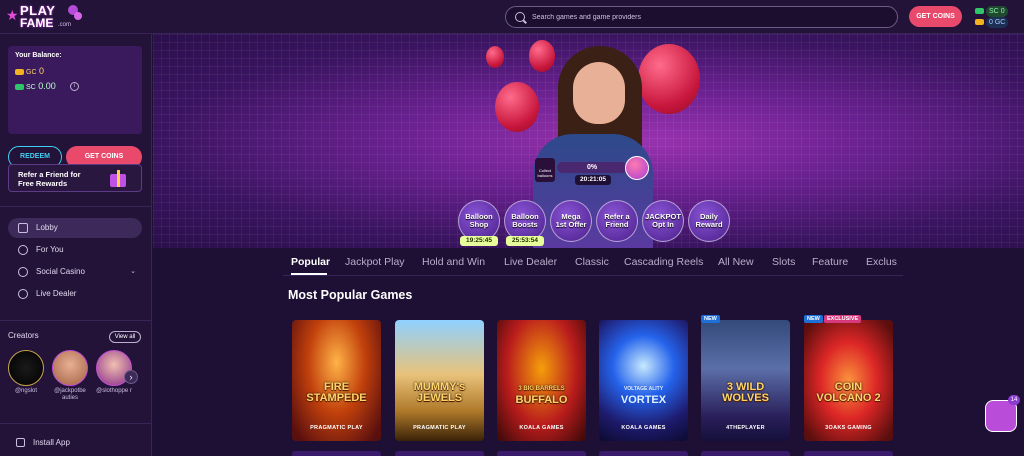  Describe the element at coordinates (310, 262) in the screenshot. I see `tab-popular: Popular` at that location.